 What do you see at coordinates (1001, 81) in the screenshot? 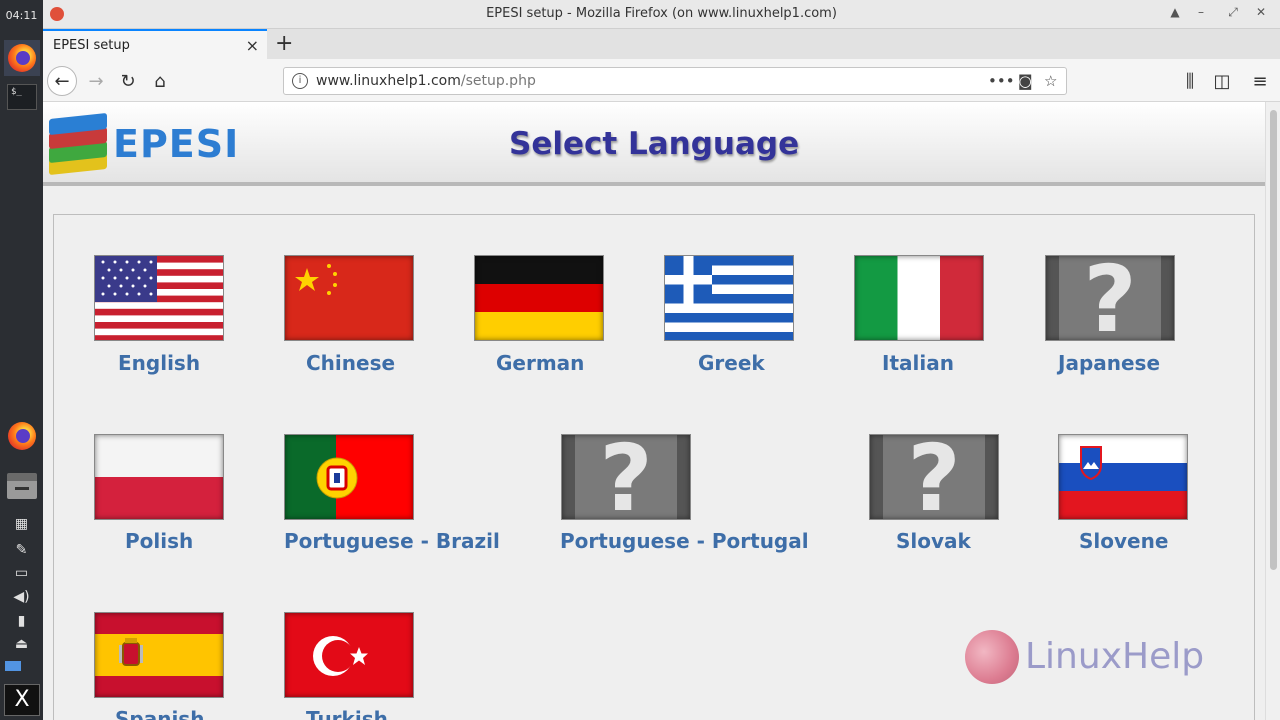
I see `page-actions-icon: •••` at bounding box center [1001, 81].